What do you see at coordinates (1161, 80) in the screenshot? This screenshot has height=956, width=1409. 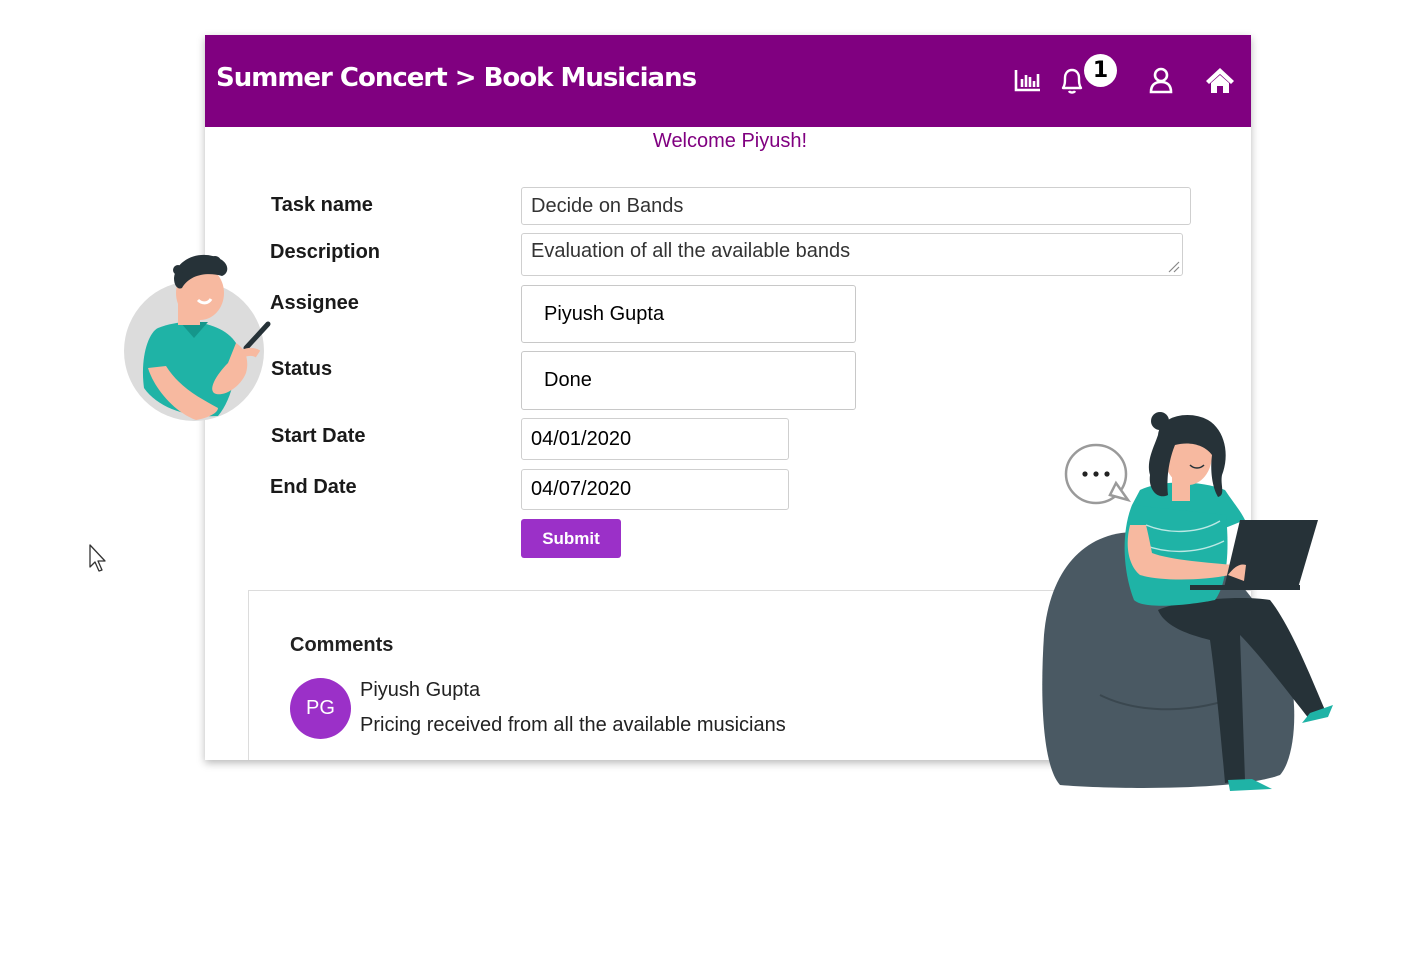 I see `user-icon` at bounding box center [1161, 80].